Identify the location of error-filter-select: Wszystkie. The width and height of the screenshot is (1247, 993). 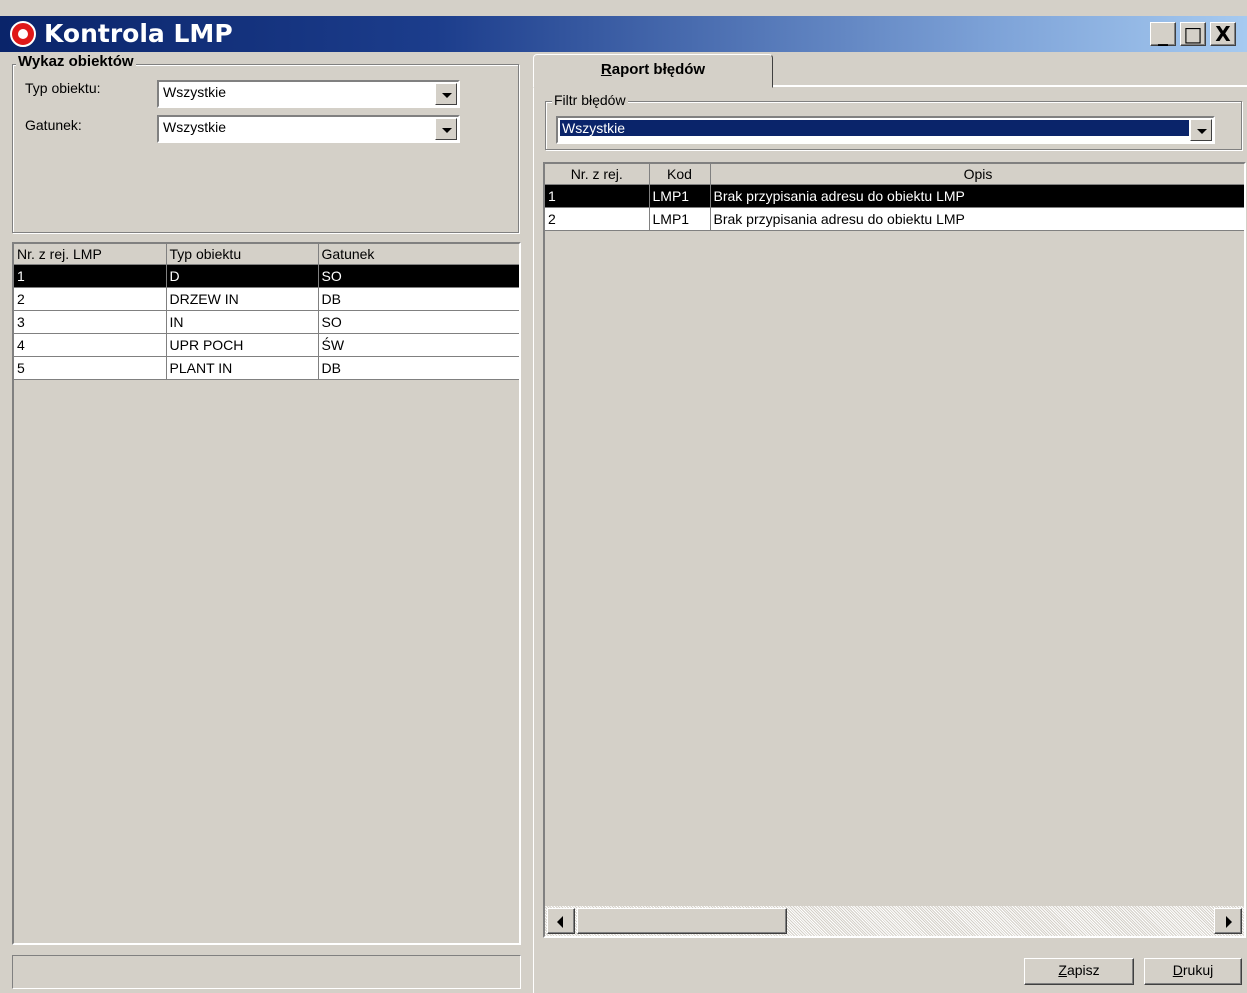
(885, 130).